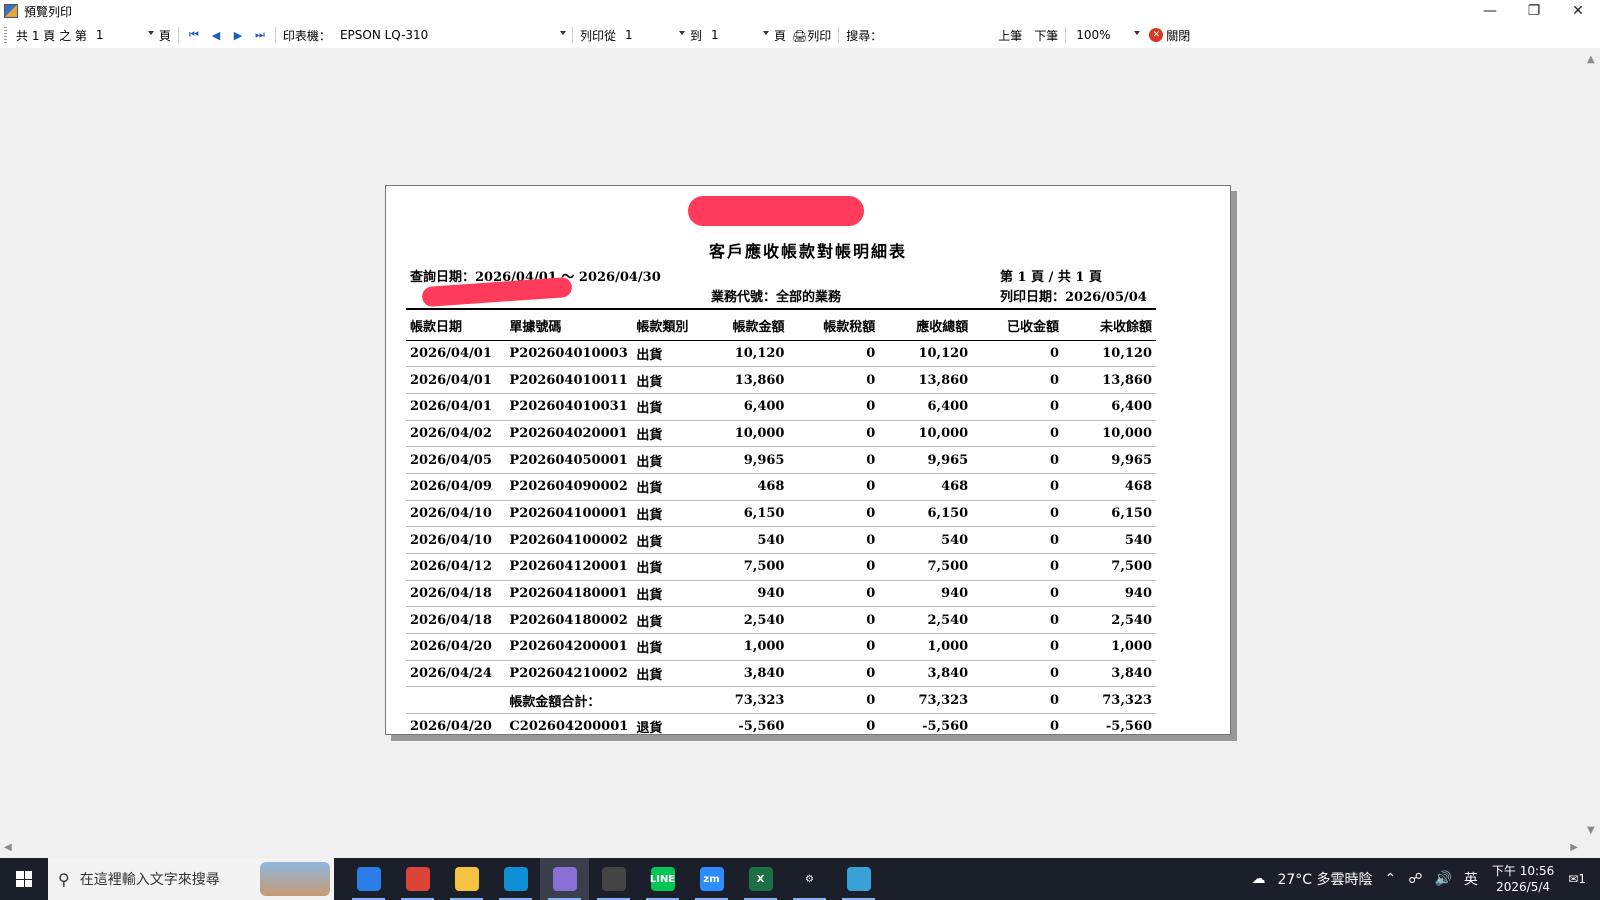  I want to click on file-explorer-icon, so click(466, 879).